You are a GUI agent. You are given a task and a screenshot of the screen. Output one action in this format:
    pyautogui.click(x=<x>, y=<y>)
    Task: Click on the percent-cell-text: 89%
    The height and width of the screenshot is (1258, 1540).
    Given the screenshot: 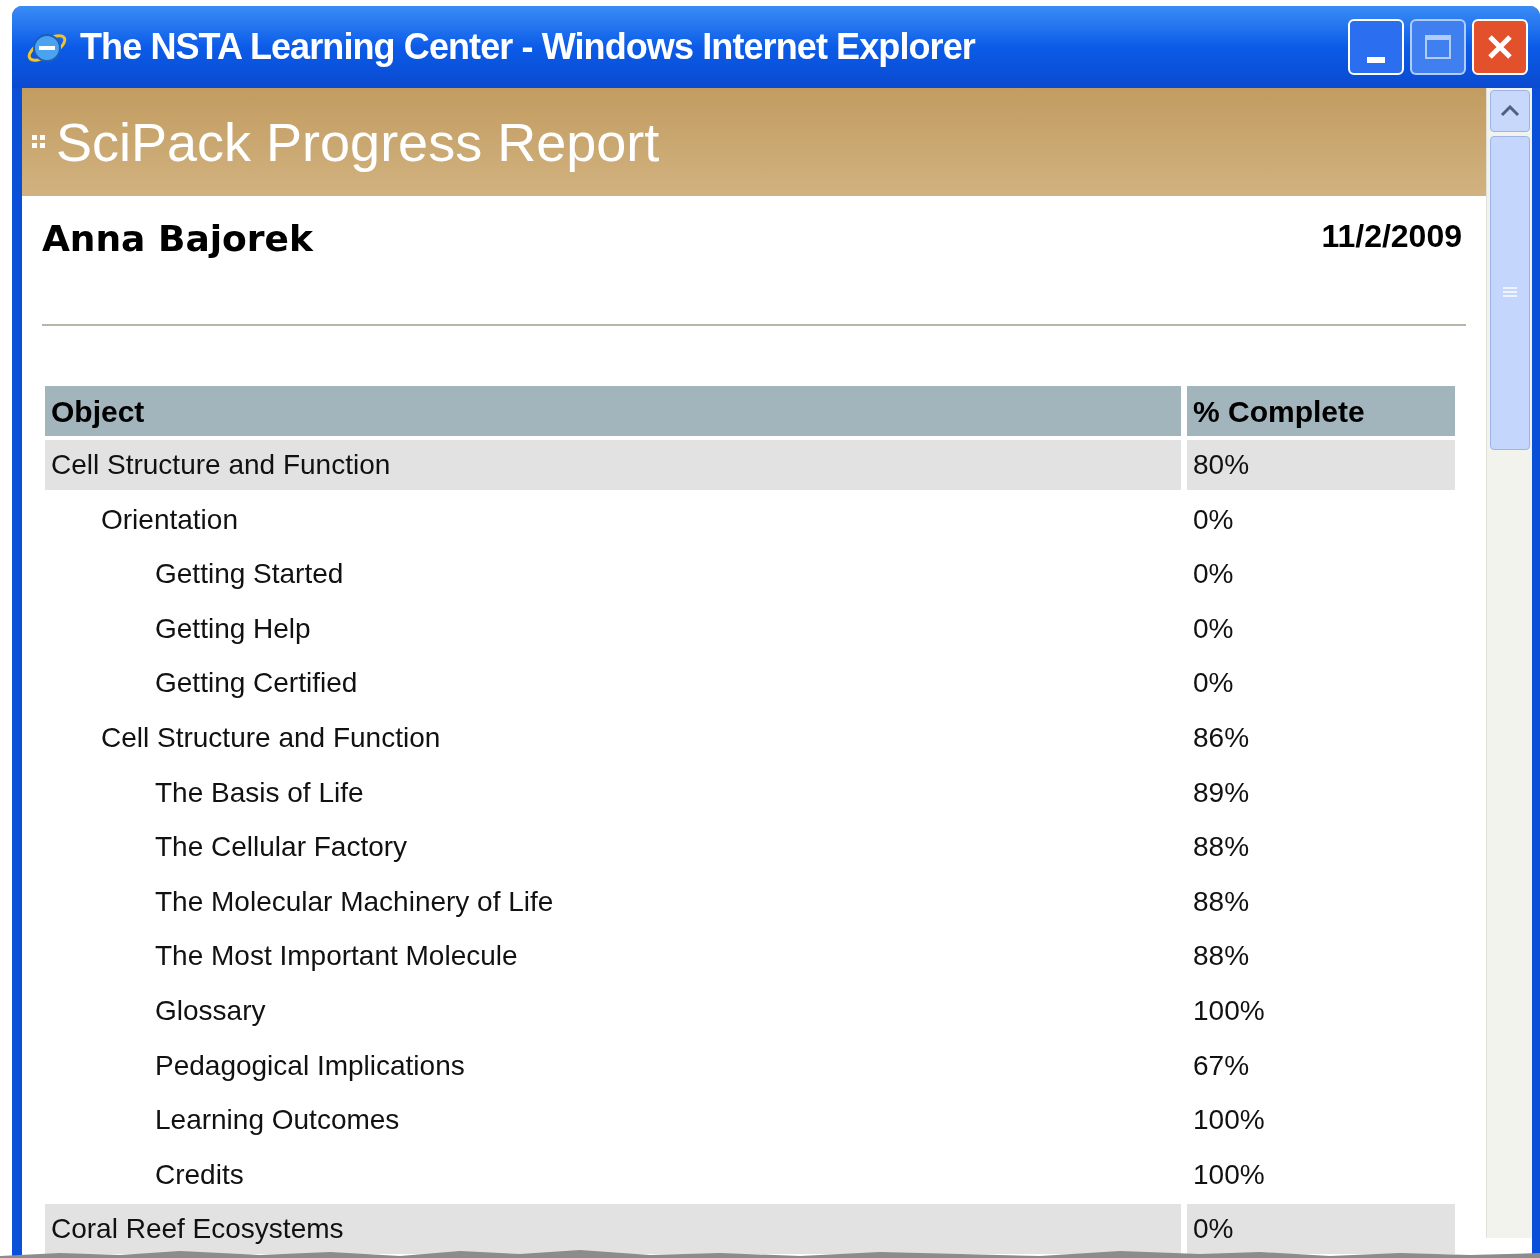 What is the action you would take?
    pyautogui.click(x=1221, y=792)
    